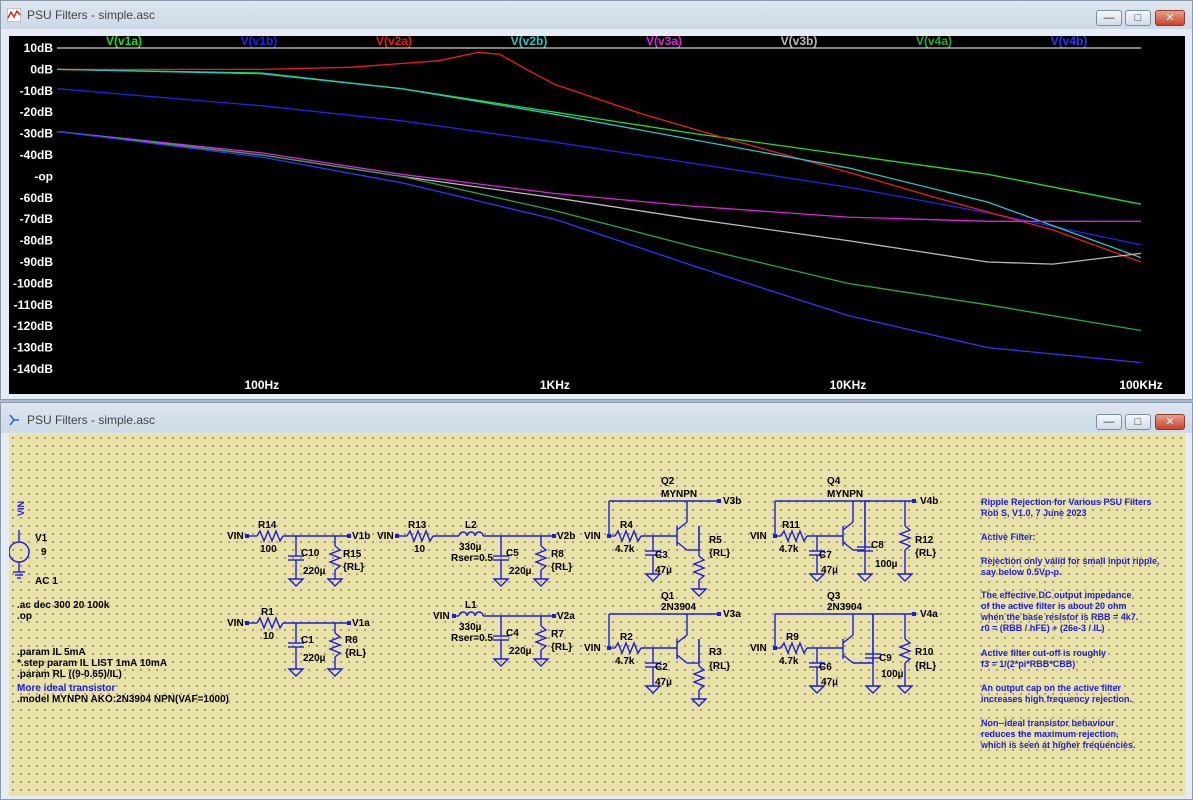  Describe the element at coordinates (307, 641) in the screenshot. I see `c1-label: C1` at that location.